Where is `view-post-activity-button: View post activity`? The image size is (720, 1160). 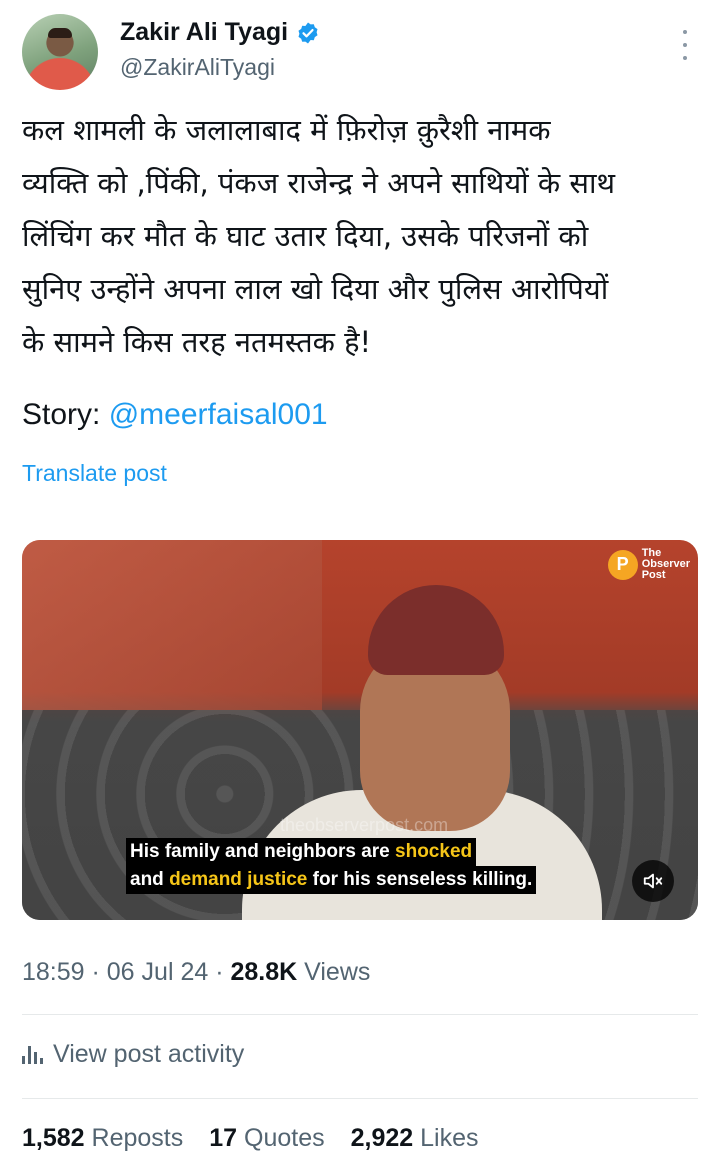
view-post-activity-button: View post activity is located at coordinates (133, 1054).